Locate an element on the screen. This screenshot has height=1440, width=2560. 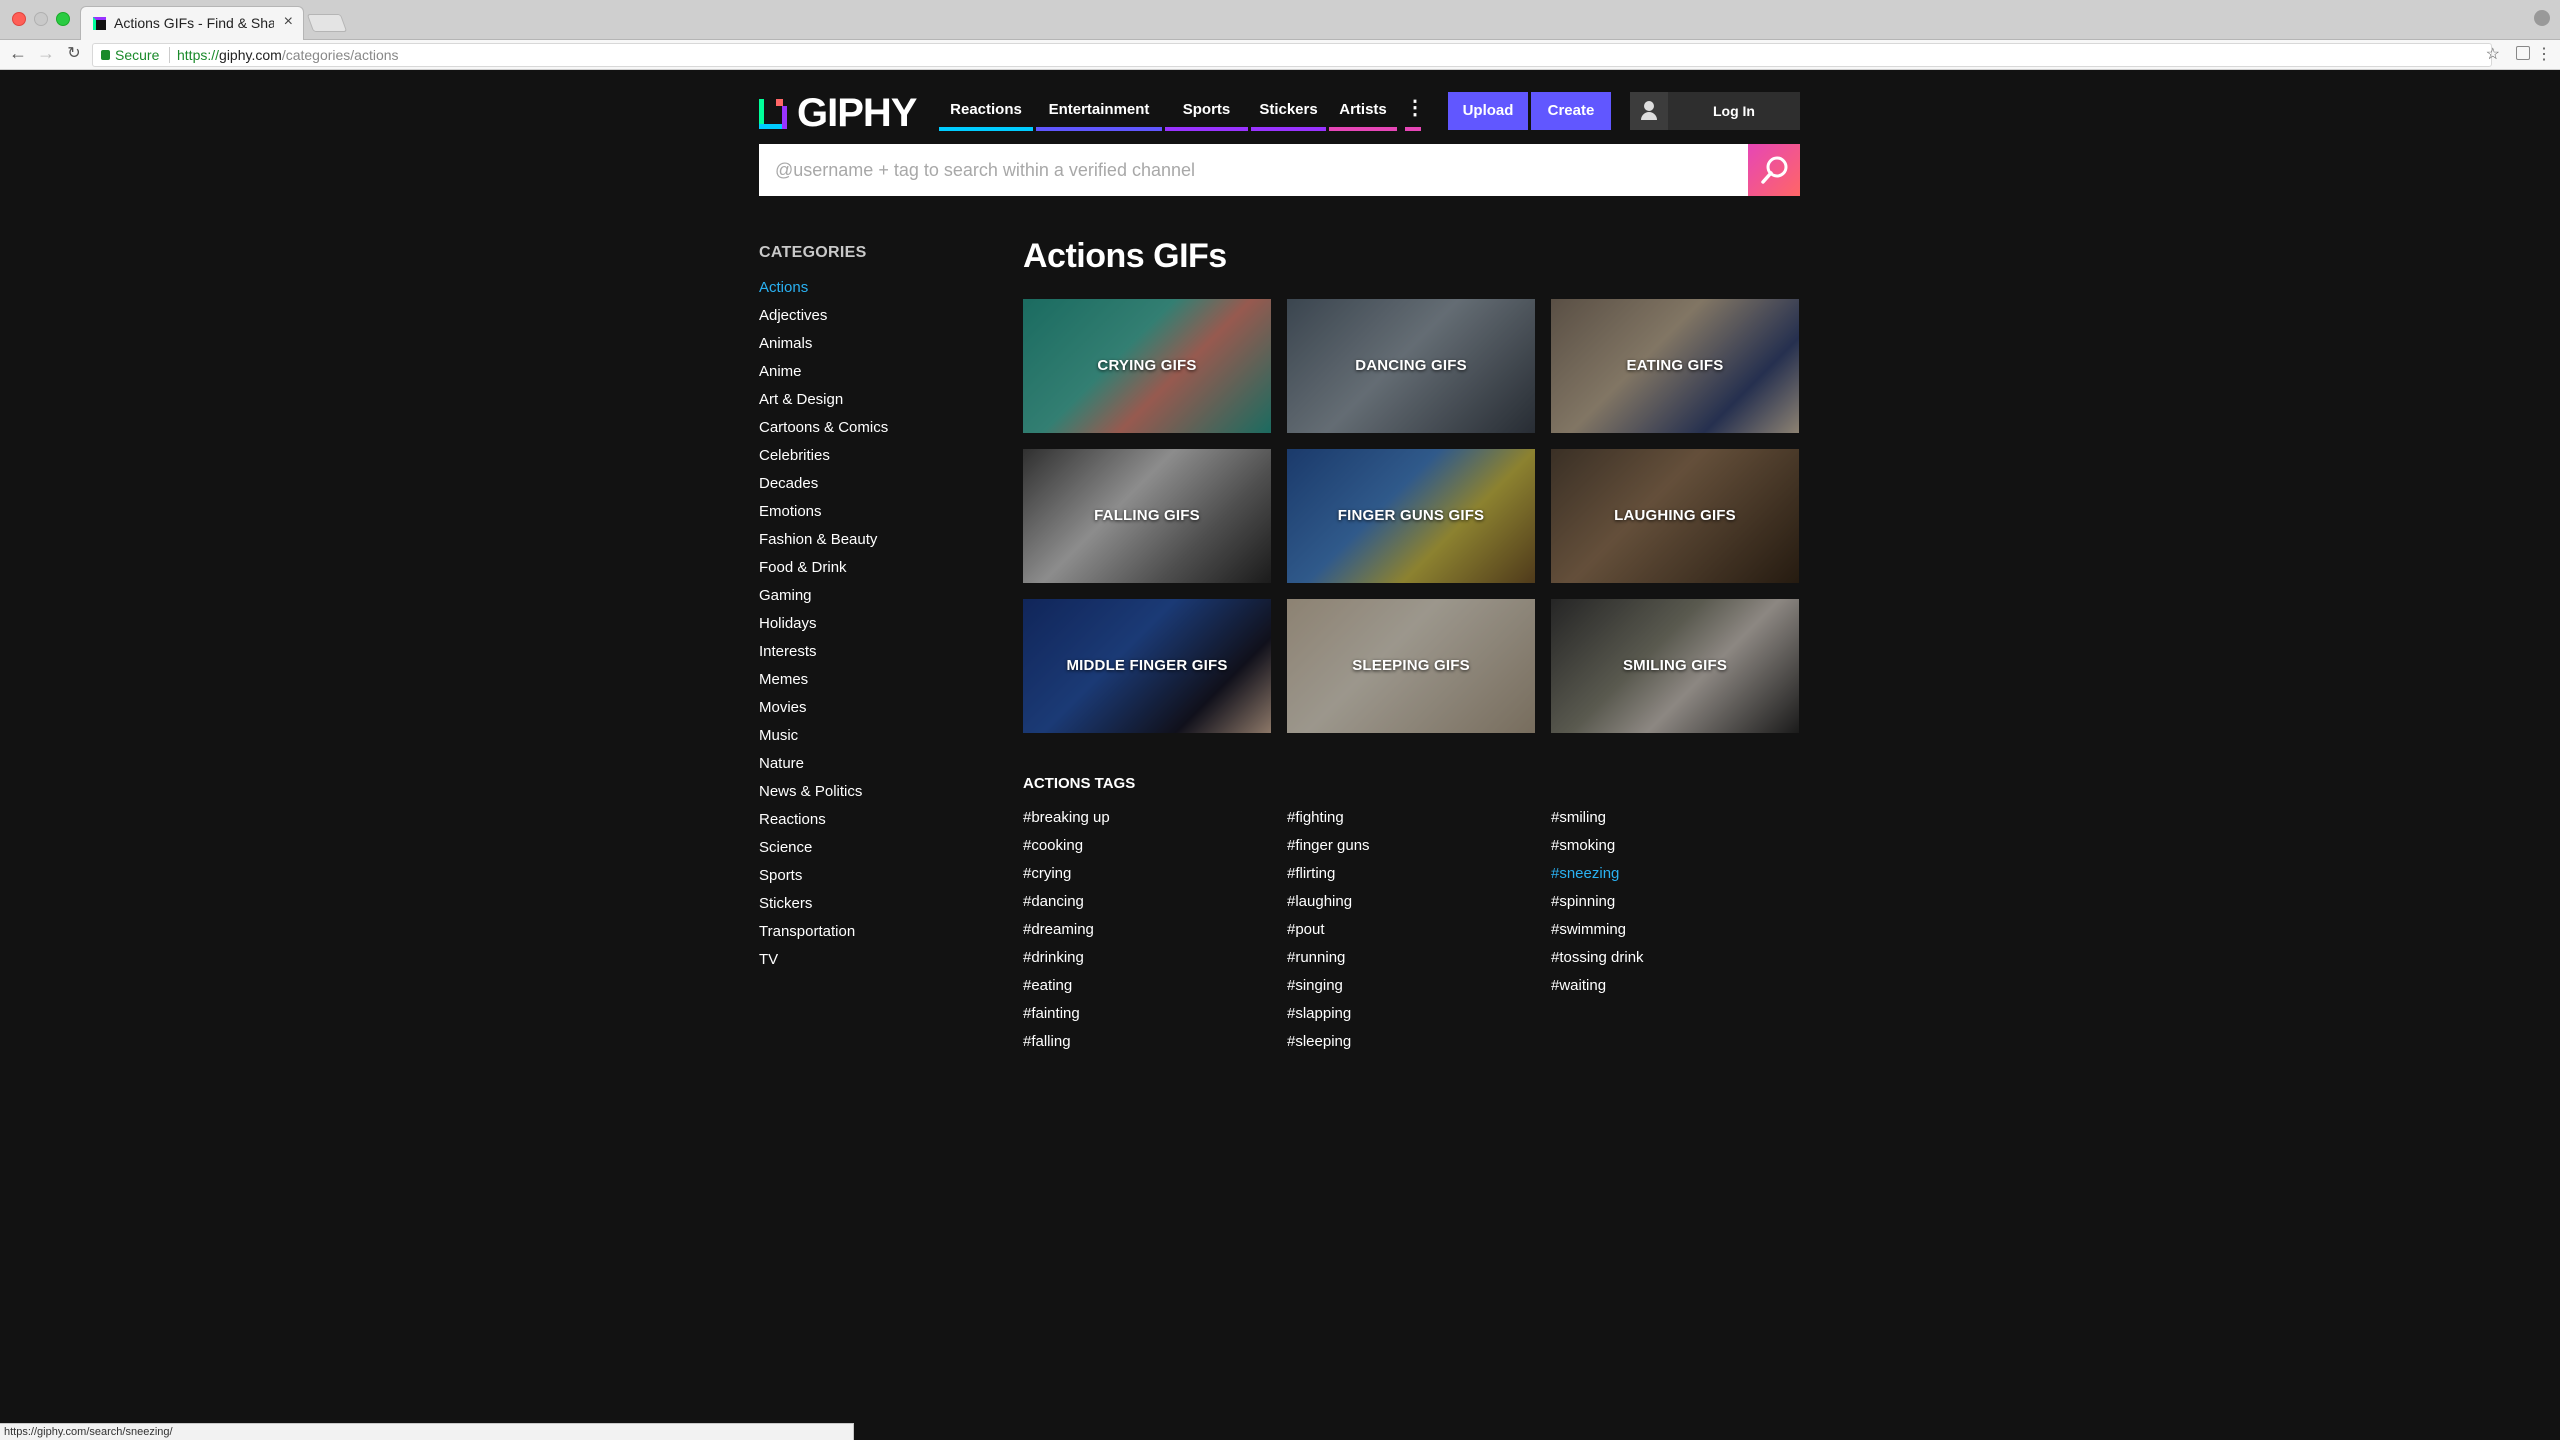
tag-link: #crying is located at coordinates (1066, 874).